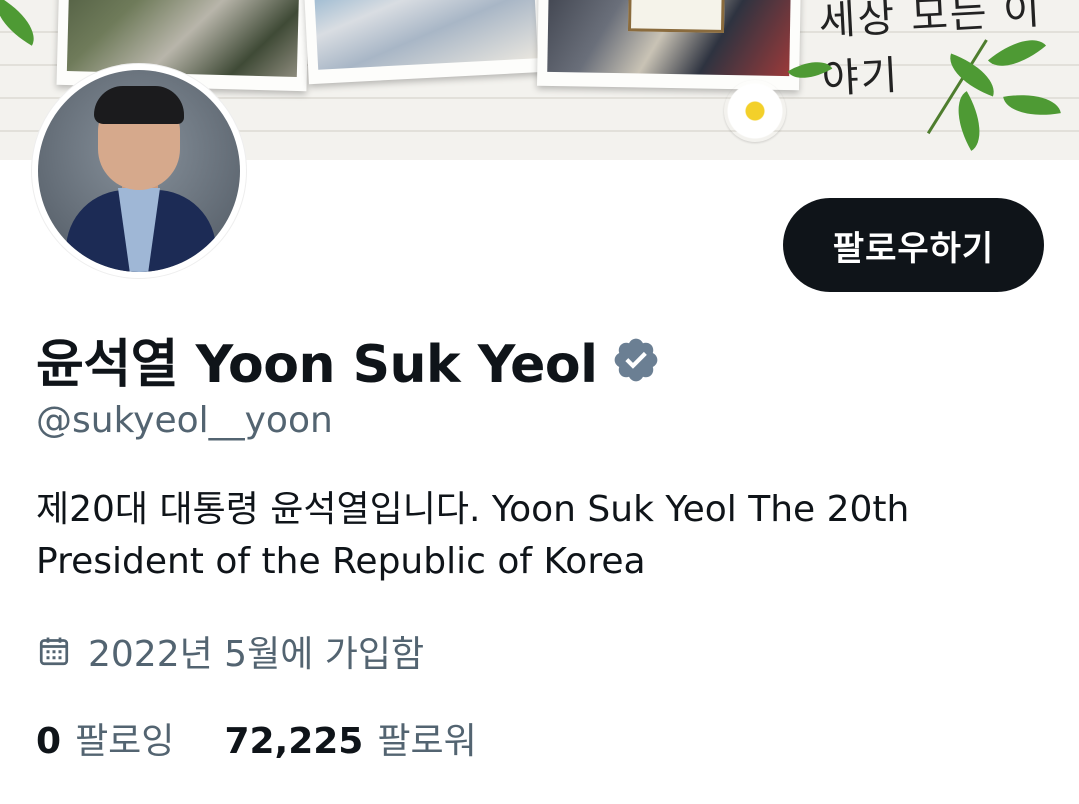 The height and width of the screenshot is (804, 1079). Describe the element at coordinates (49, 741) in the screenshot. I see `following-count: 0` at that location.